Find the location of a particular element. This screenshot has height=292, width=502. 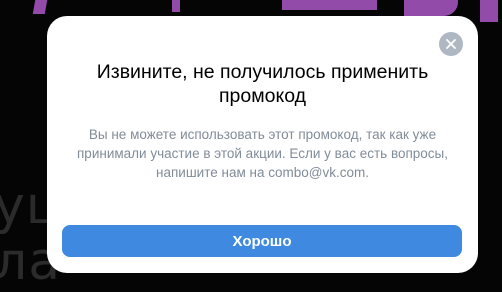

ok-button: Хорошо is located at coordinates (262, 241).